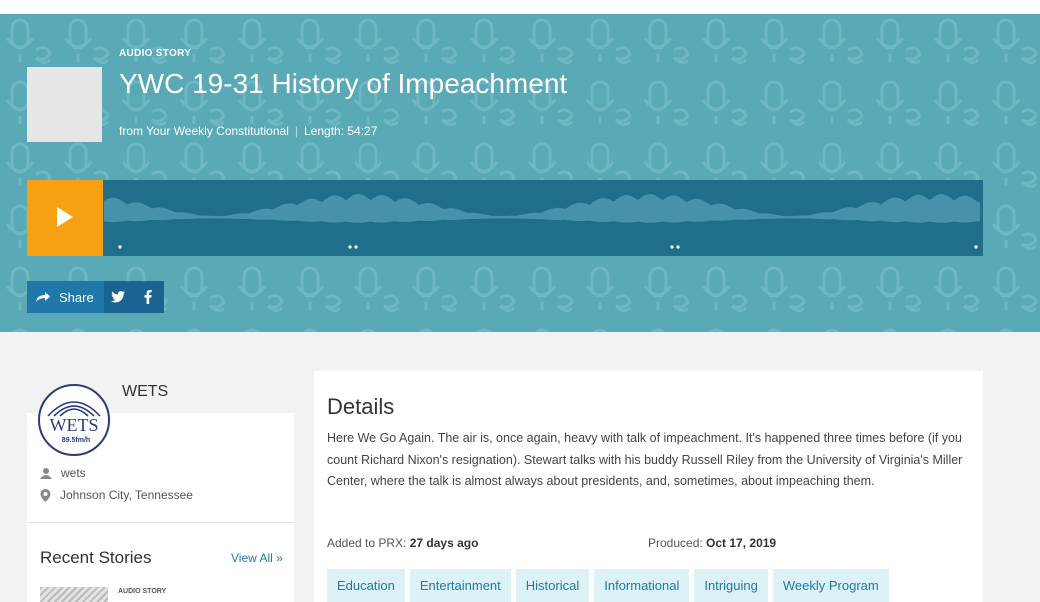 Image resolution: width=1040 pixels, height=602 pixels. I want to click on tag-item: Education, so click(366, 585).